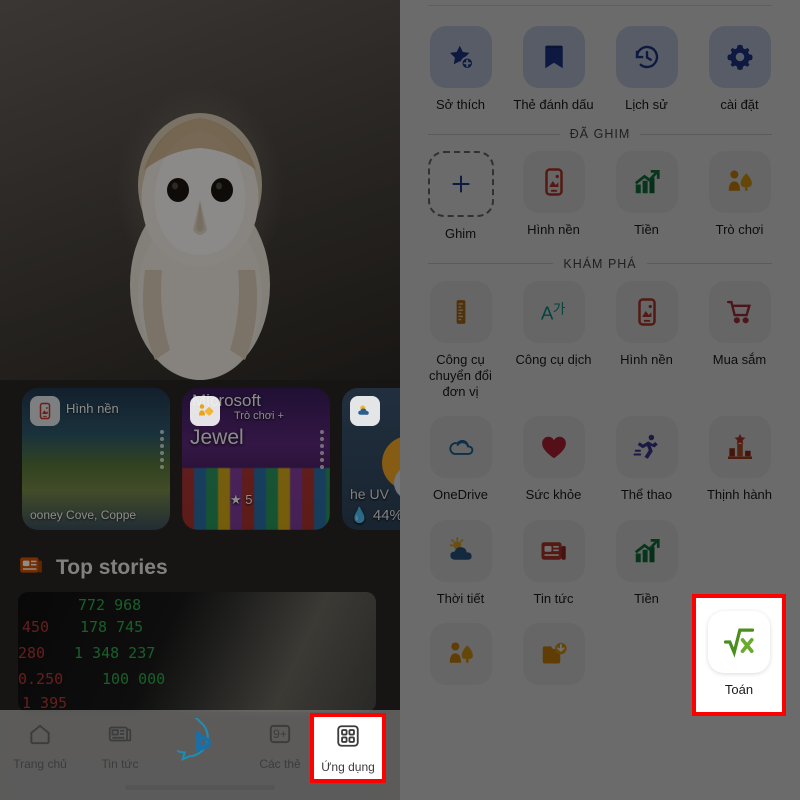  I want to click on explore-item-money: Tiền, so click(646, 563).